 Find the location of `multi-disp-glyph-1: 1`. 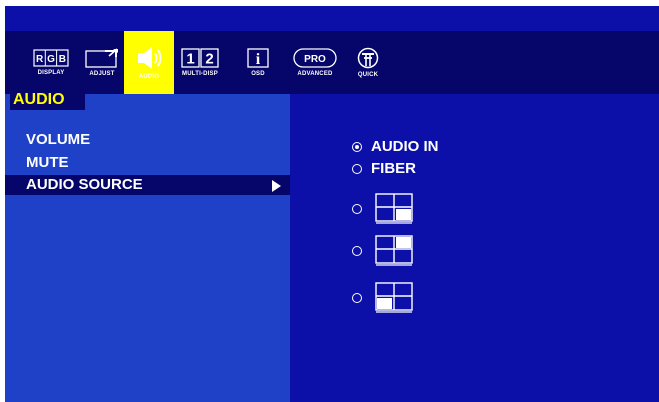

multi-disp-glyph-1: 1 is located at coordinates (190, 58).